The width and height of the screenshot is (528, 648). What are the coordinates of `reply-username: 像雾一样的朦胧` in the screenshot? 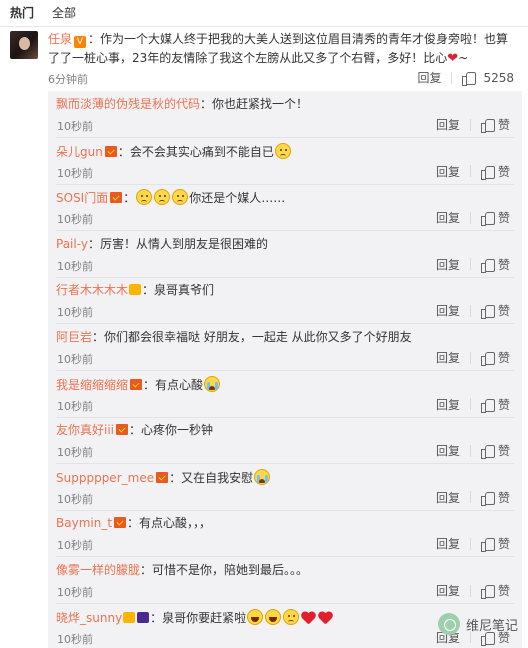 It's located at (98, 570).